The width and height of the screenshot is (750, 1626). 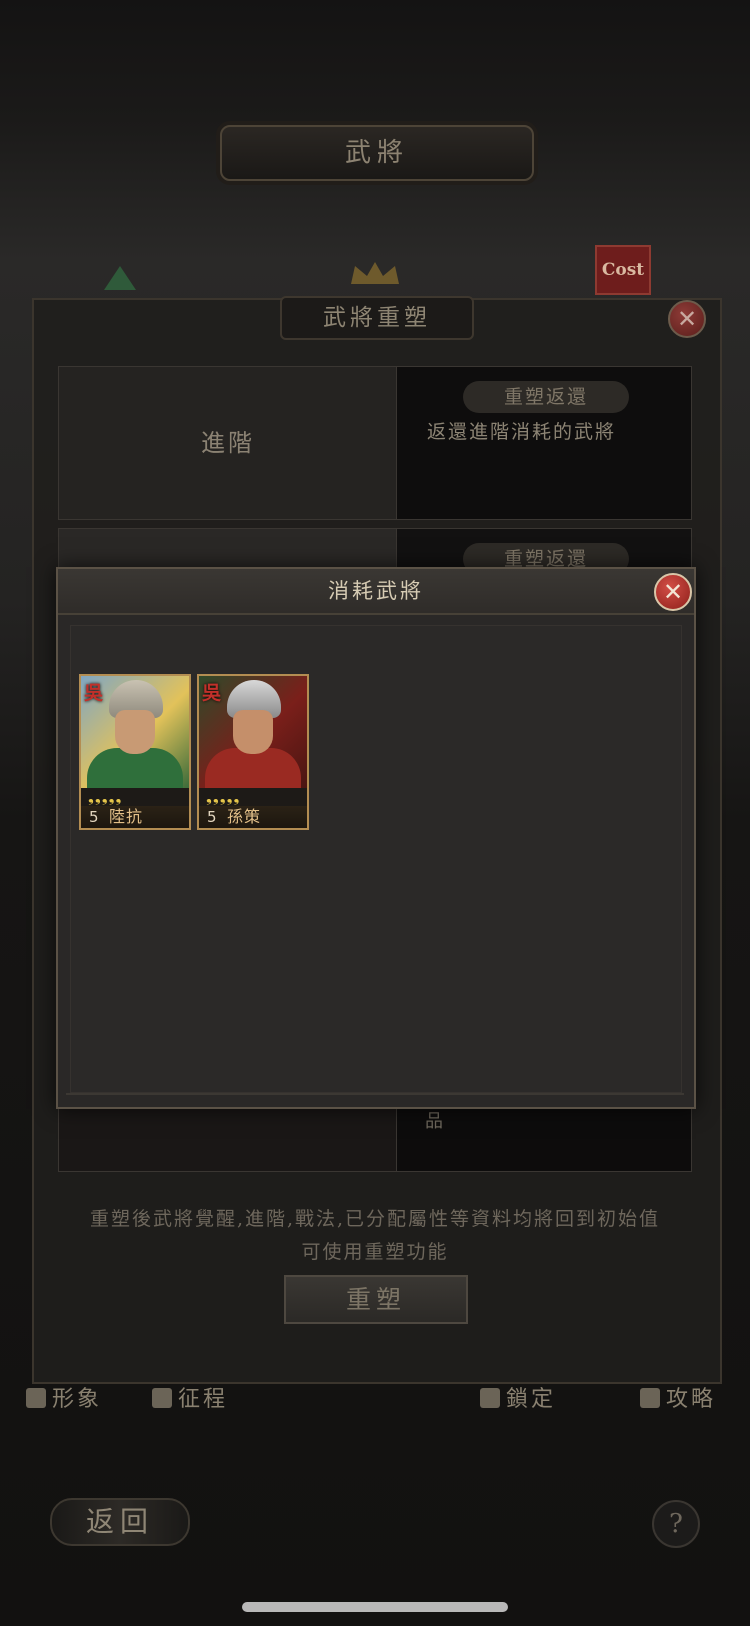 I want to click on second-row-left-cell, so click(x=228, y=549).